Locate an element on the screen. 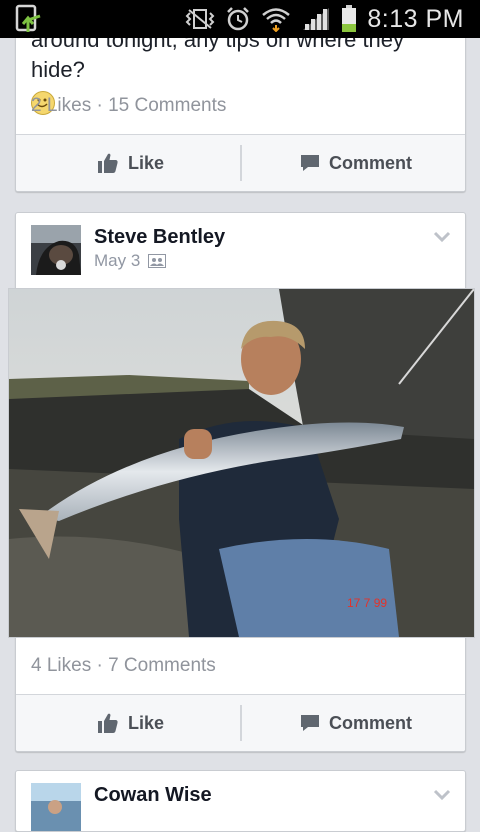  alarm-icon is located at coordinates (238, 19).